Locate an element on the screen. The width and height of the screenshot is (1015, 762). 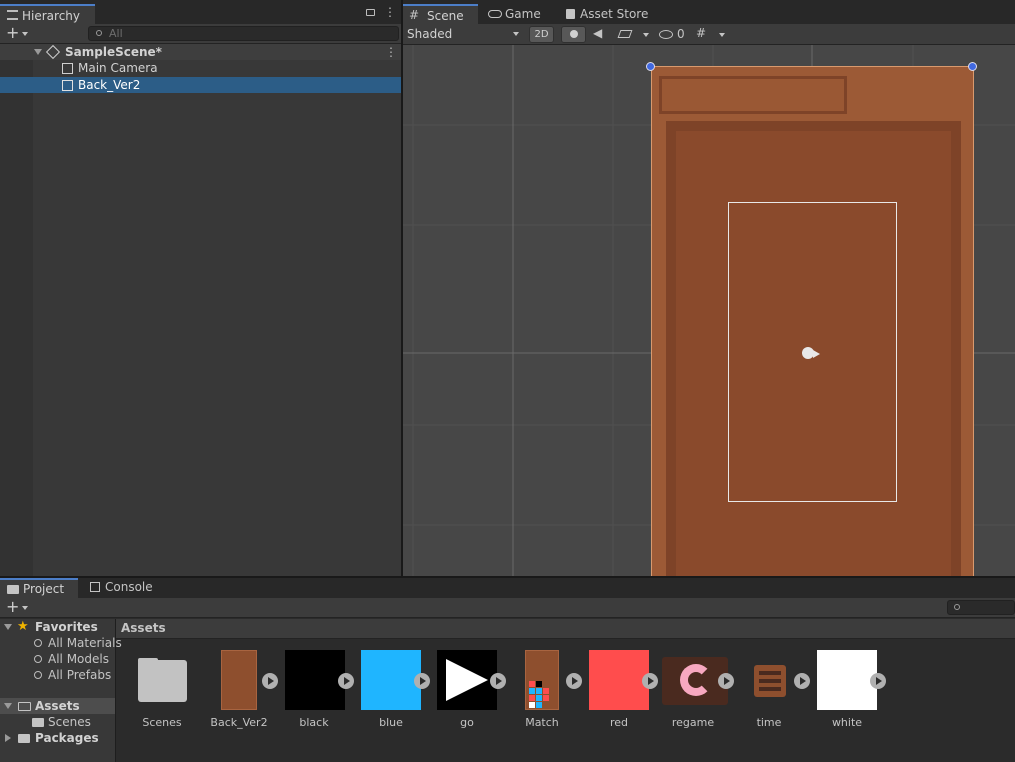
asset-label: time is located at coordinates (769, 722).